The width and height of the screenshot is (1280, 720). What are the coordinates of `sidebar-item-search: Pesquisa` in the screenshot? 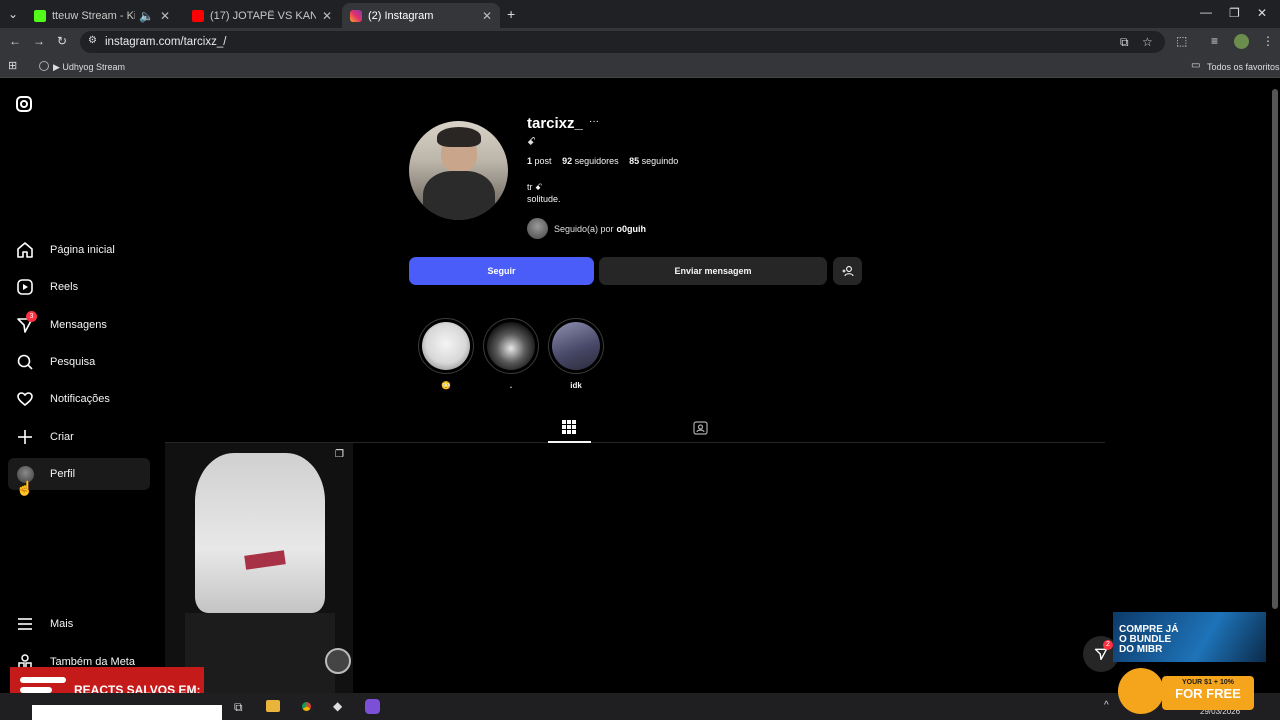 It's located at (79, 362).